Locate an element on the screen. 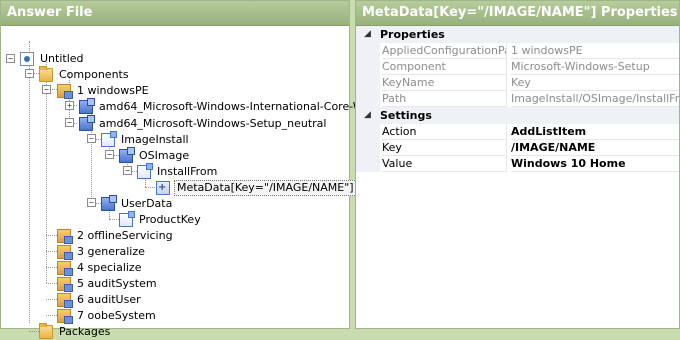 The width and height of the screenshot is (680, 340). answer-file-title: Answer File is located at coordinates (175, 13).